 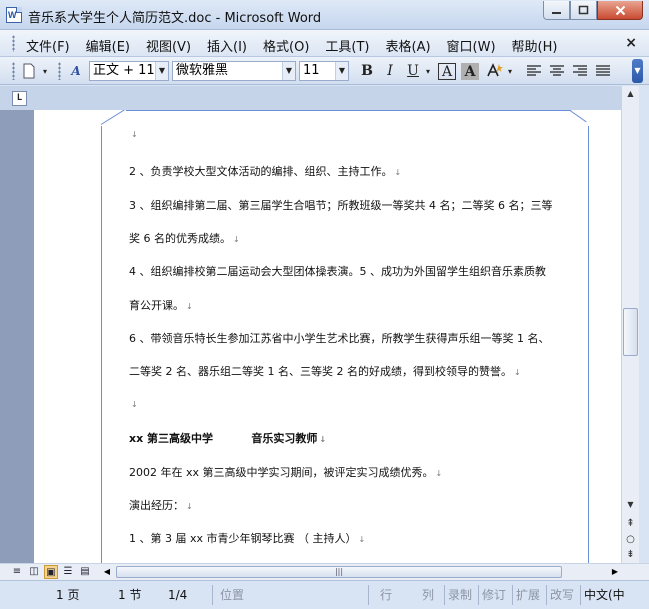 I want to click on line-text: 奖 6 名的优秀成绩。, so click(x=180, y=238).